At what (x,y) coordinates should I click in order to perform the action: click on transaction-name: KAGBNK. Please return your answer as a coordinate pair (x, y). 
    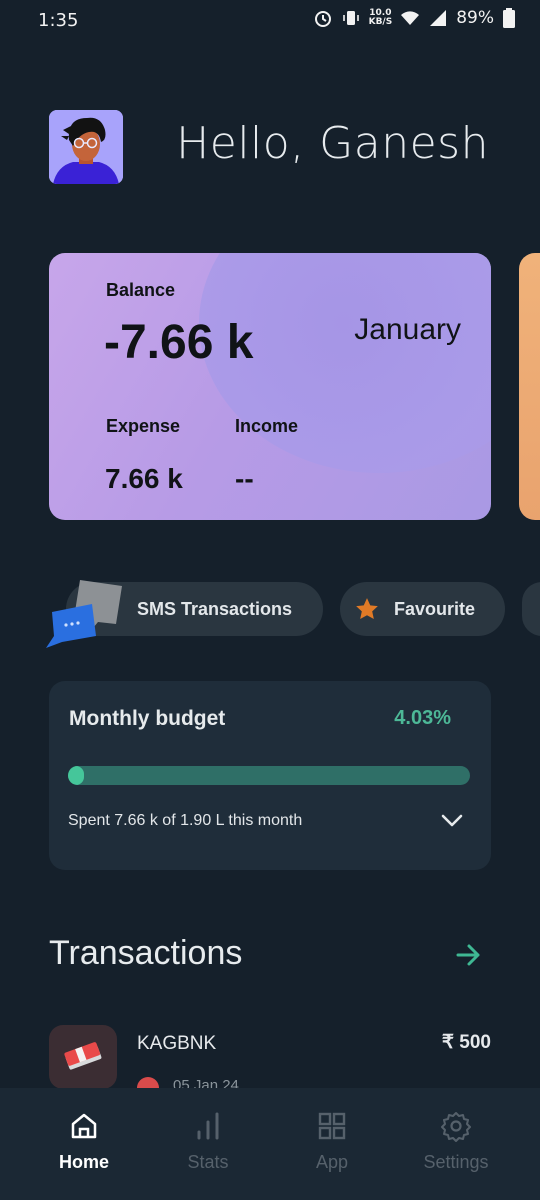
    Looking at the image, I should click on (177, 1043).